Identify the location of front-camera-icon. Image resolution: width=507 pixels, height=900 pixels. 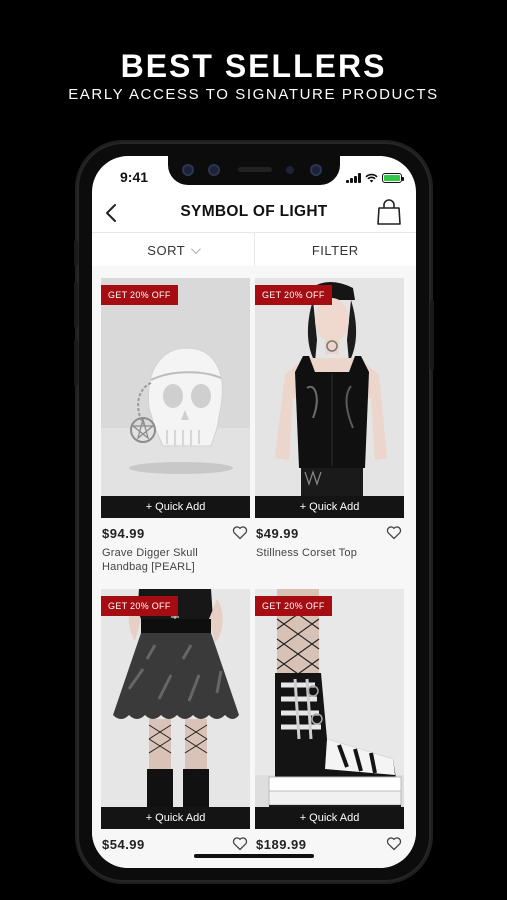
(316, 170).